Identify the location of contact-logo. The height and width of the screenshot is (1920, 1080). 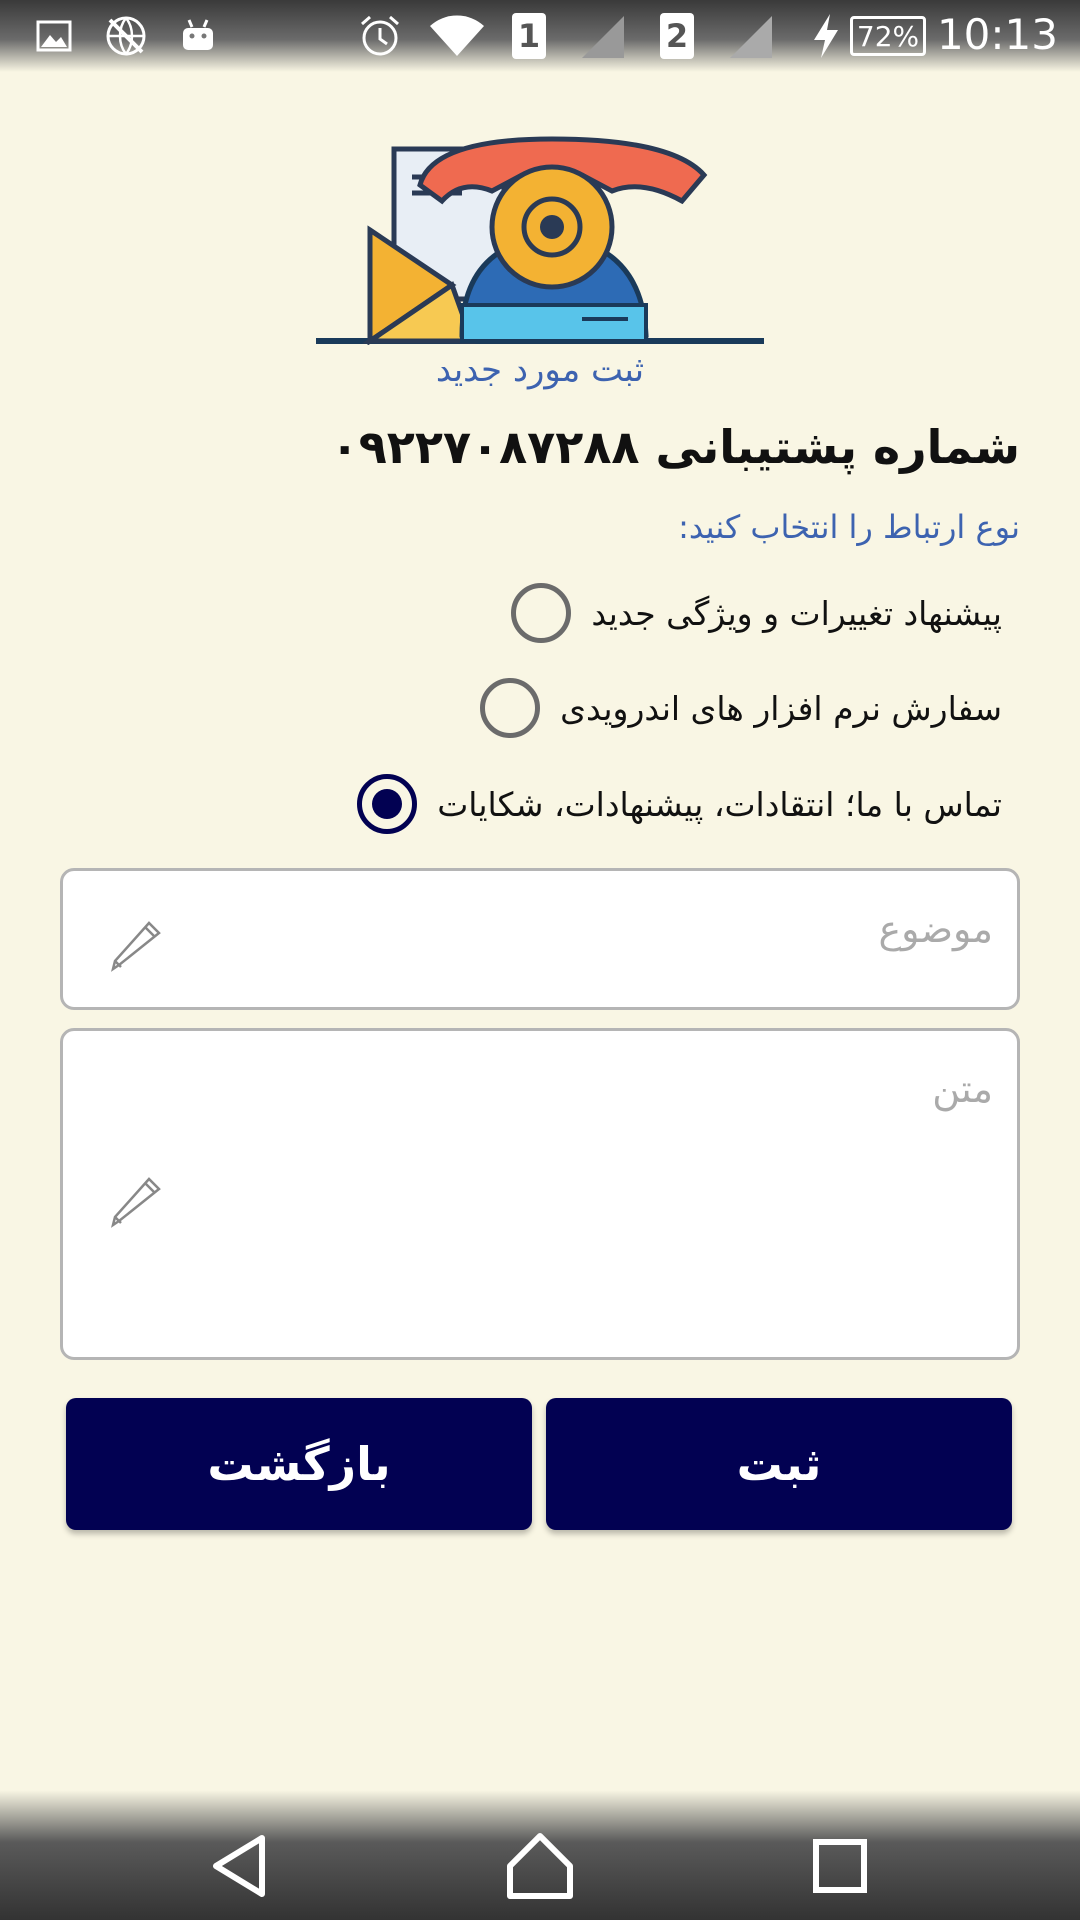
(540, 240).